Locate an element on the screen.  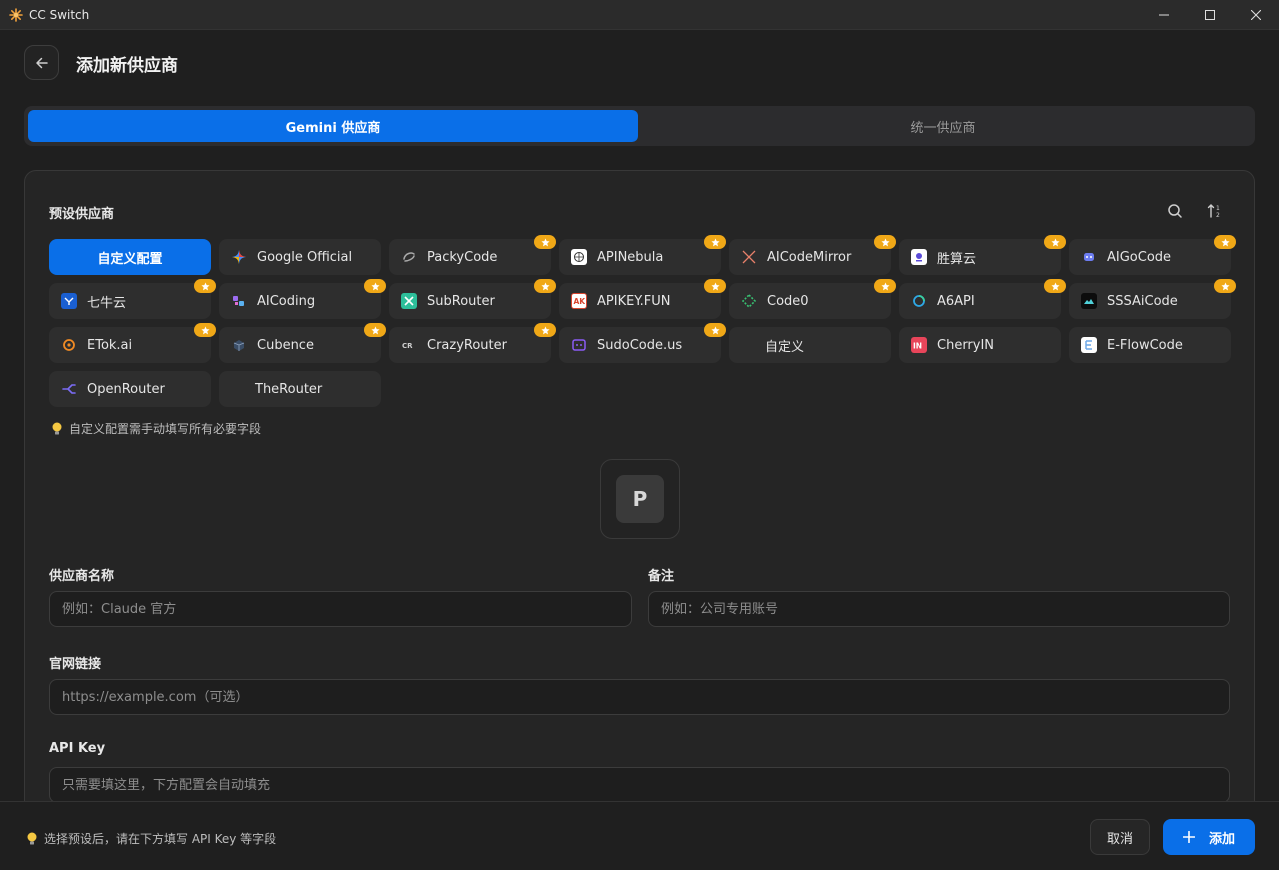
preset-aicodemirror: AICodeMirror is located at coordinates (812, 255).